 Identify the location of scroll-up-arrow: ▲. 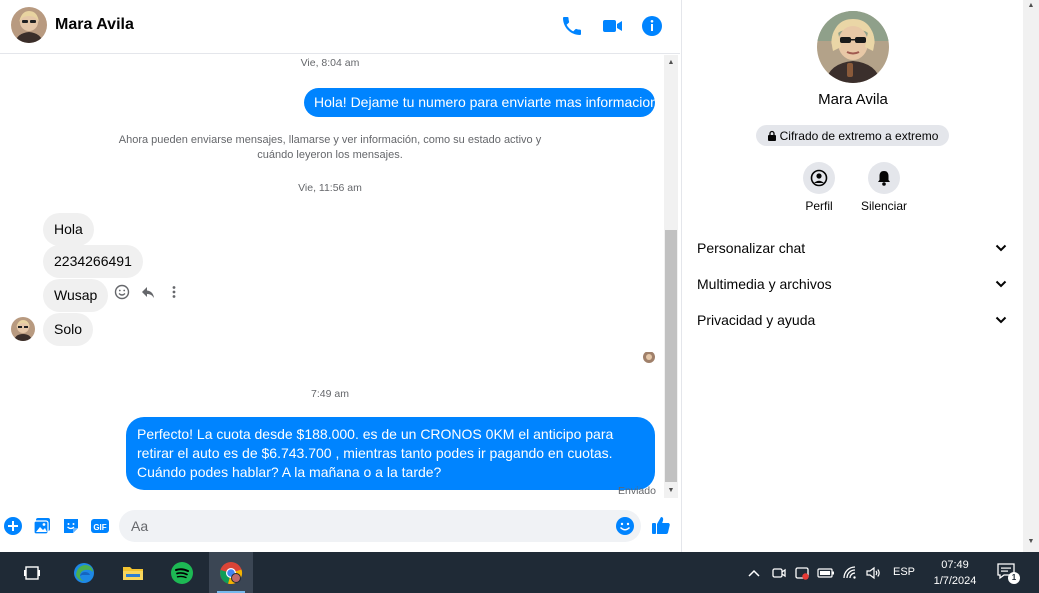
(671, 63).